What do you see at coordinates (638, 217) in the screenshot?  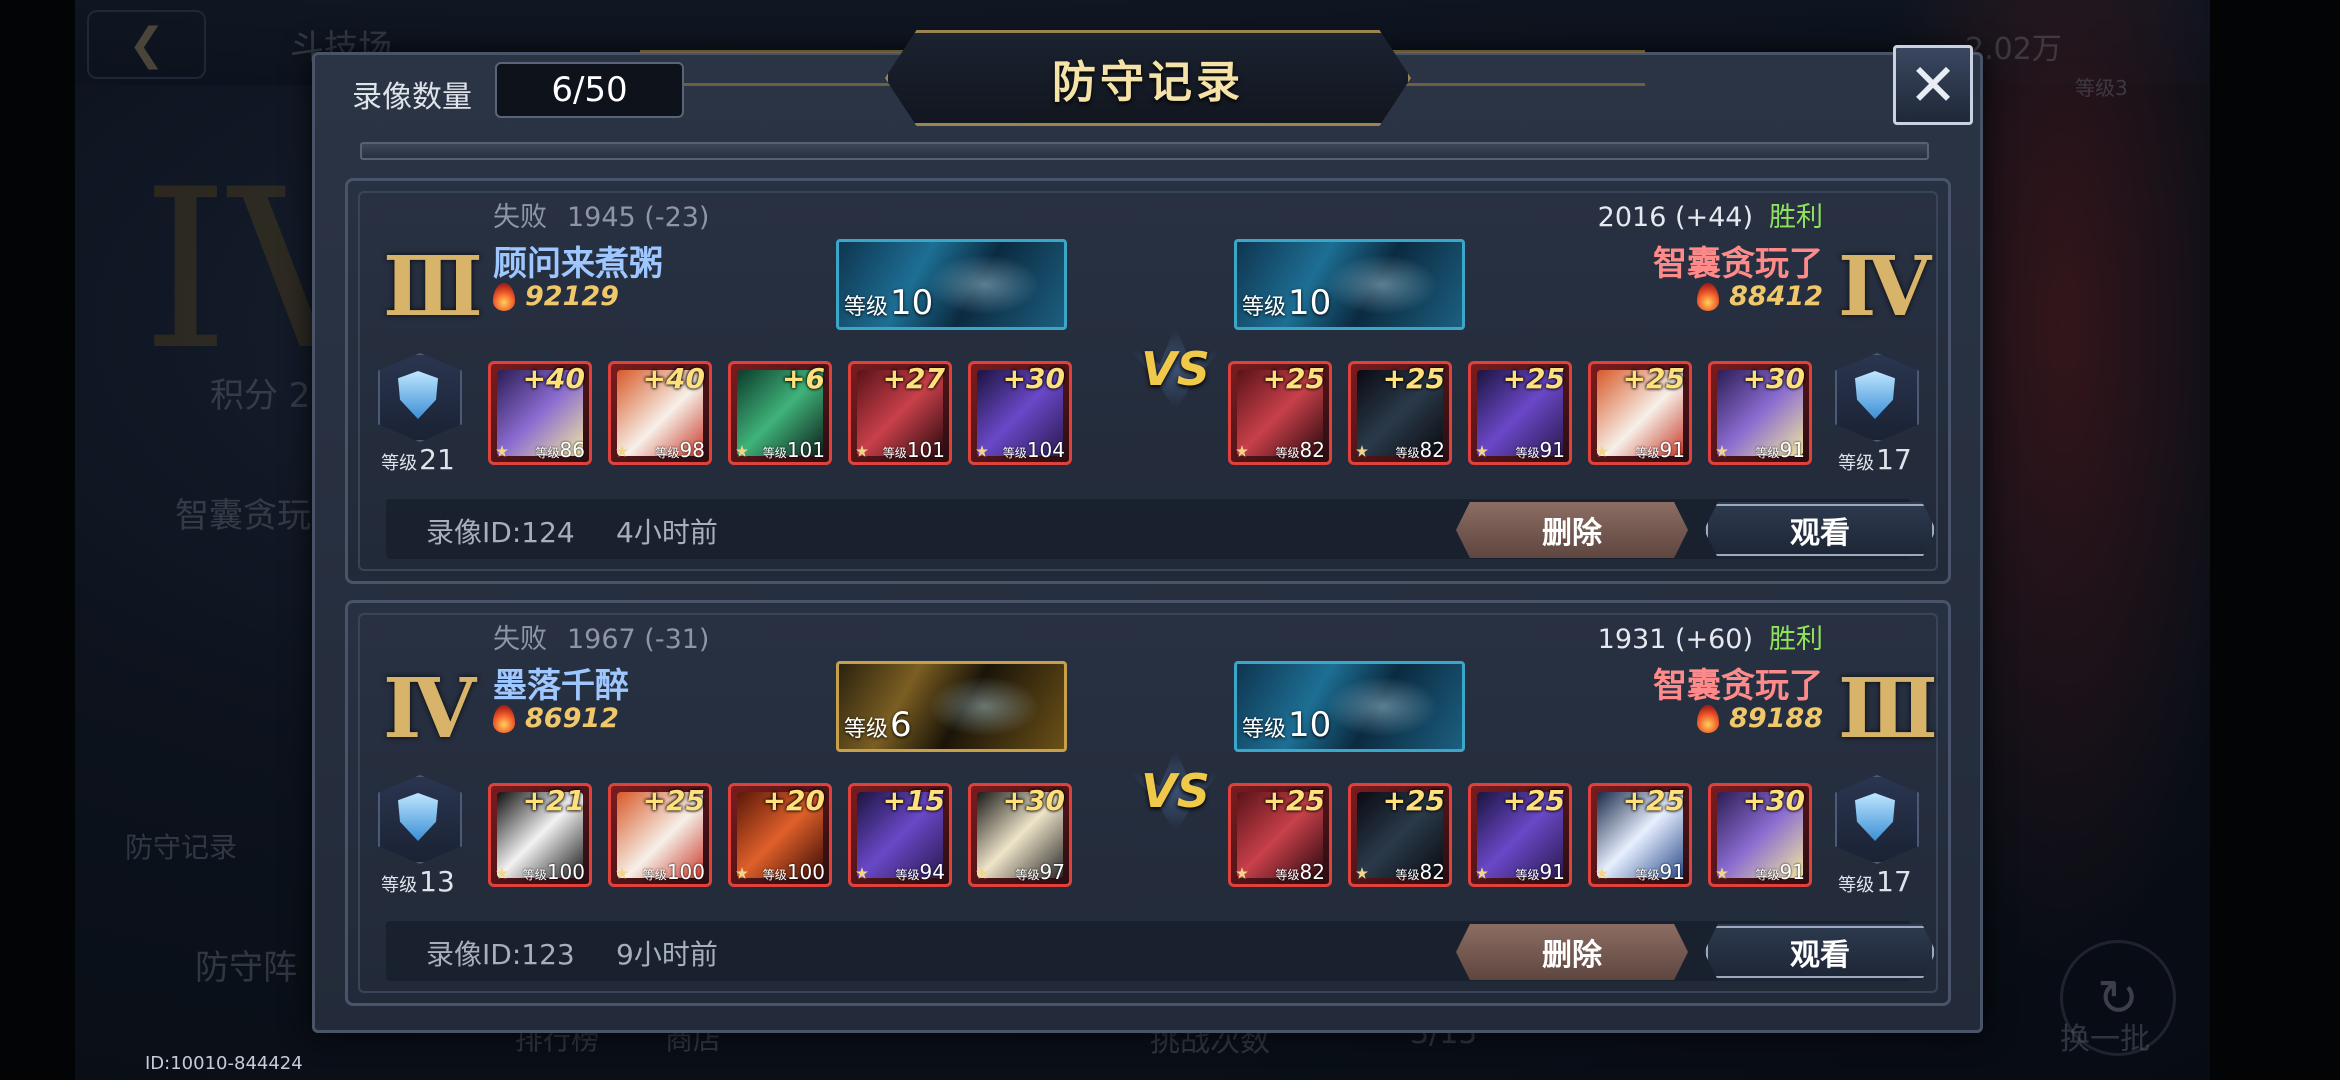 I see `left-score: 1945 (-23)` at bounding box center [638, 217].